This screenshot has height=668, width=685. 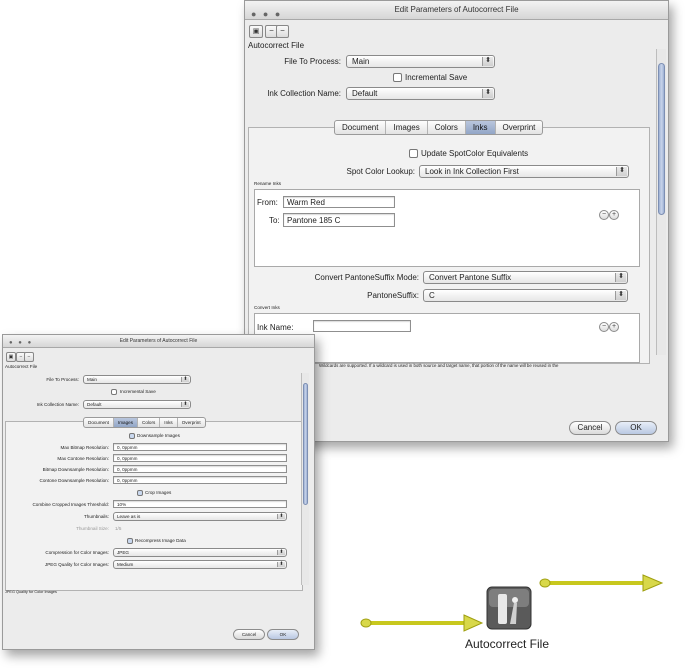 What do you see at coordinates (200, 469) in the screenshot?
I see `bitmap-downsample-field: 0, 0ppmm` at bounding box center [200, 469].